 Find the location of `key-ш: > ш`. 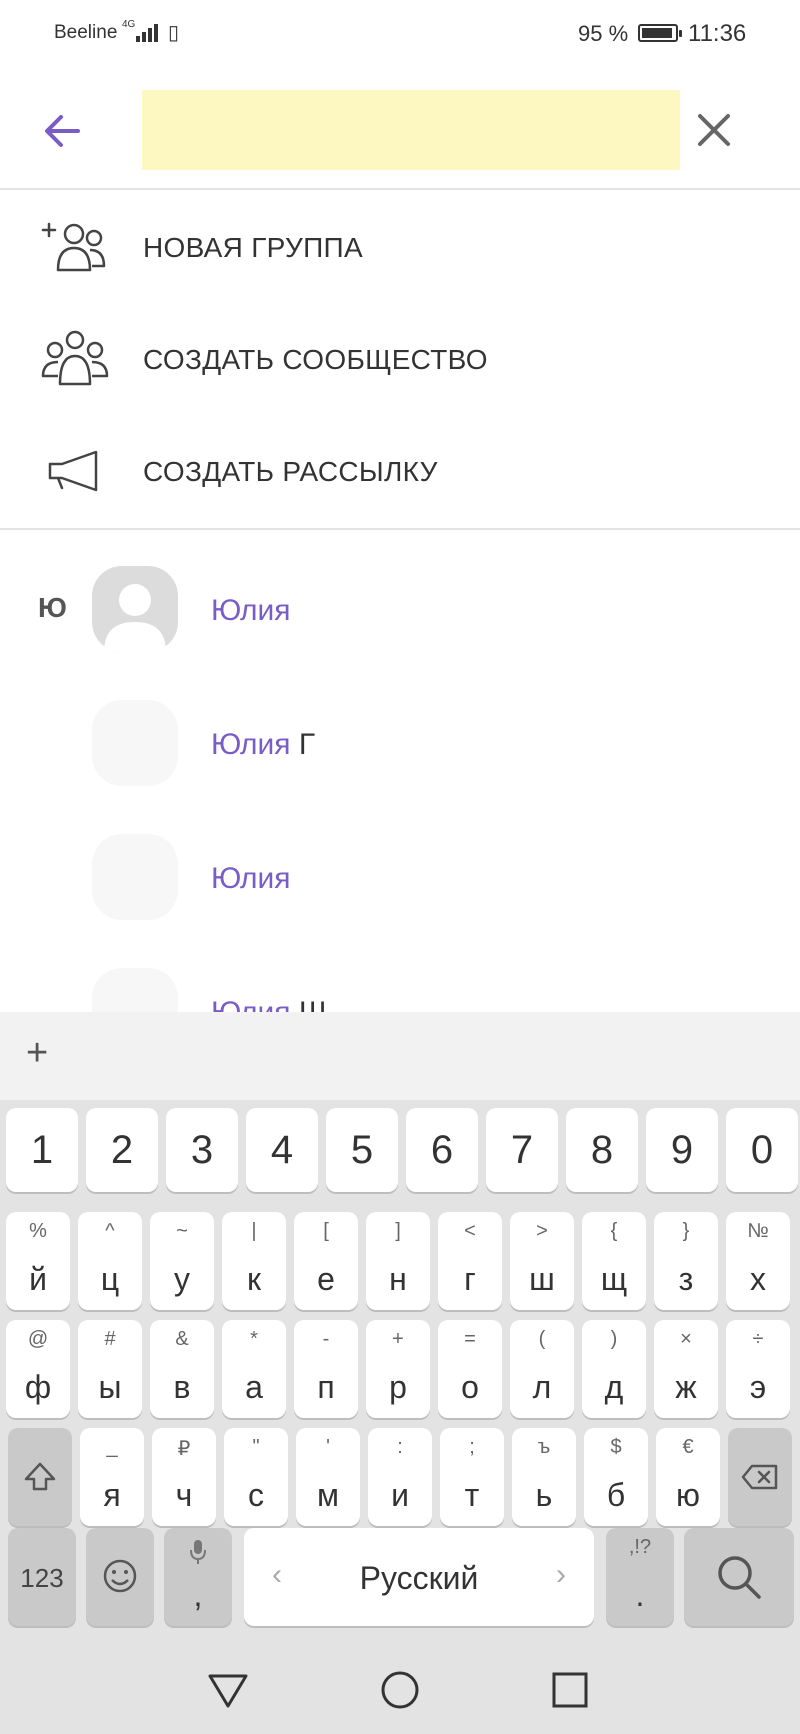

key-ш: > ш is located at coordinates (542, 1261).